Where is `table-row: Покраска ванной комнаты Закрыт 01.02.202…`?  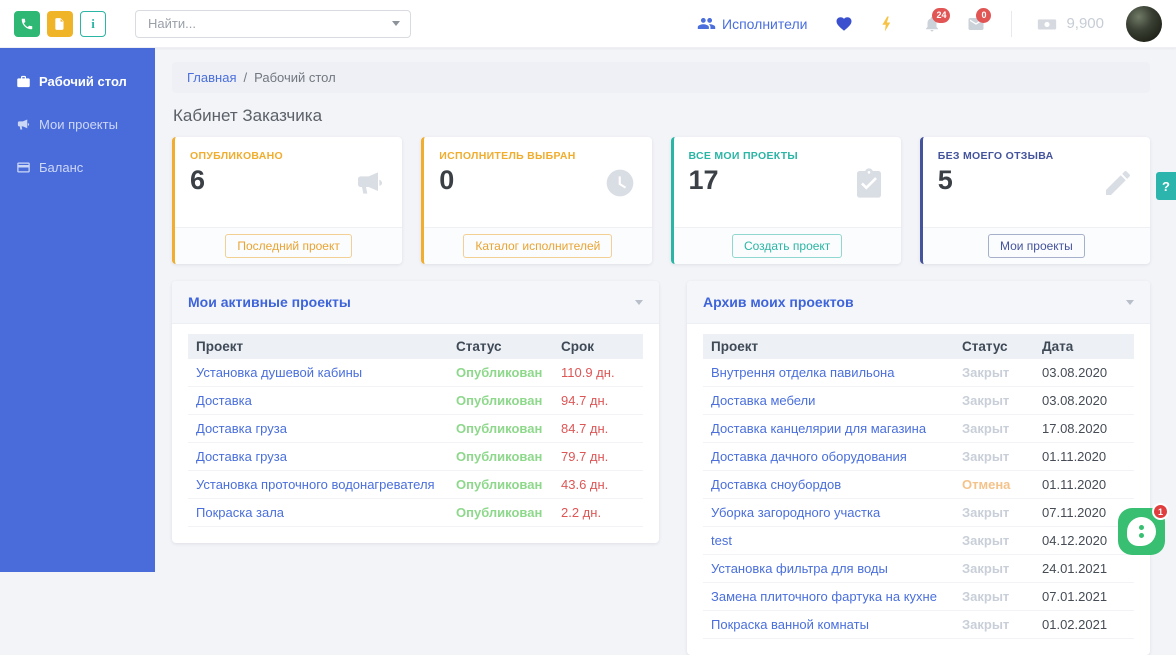 table-row: Покраска ванной комнаты Закрыт 01.02.202… is located at coordinates (918, 624).